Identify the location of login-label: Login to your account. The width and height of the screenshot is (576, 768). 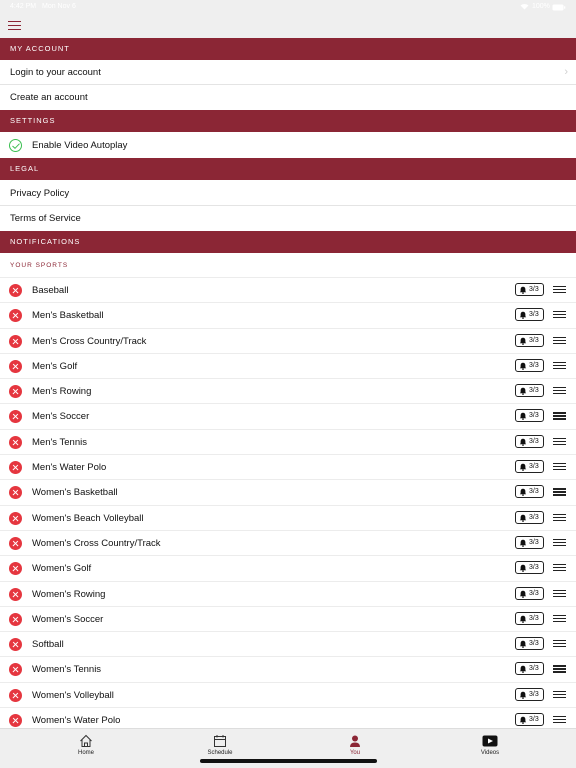
(55, 72).